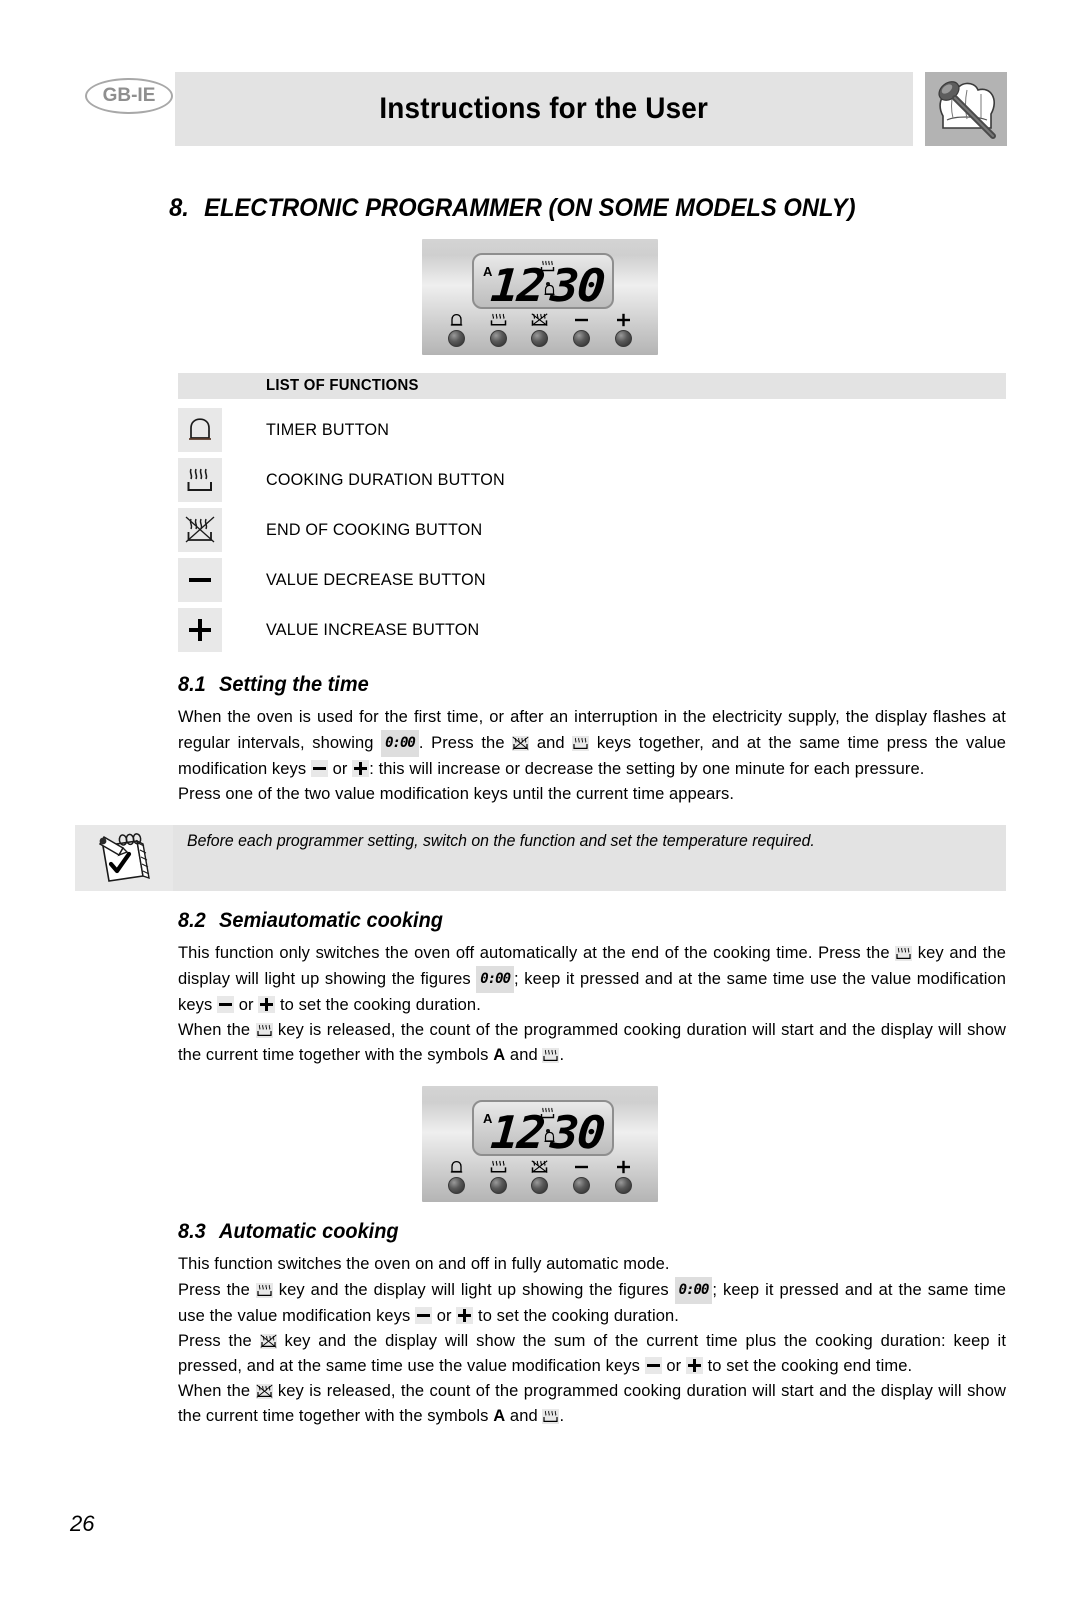 Image resolution: width=1080 pixels, height=1599 pixels. I want to click on list-of-functions-header: LIST OF FUNCTIONS, so click(592, 386).